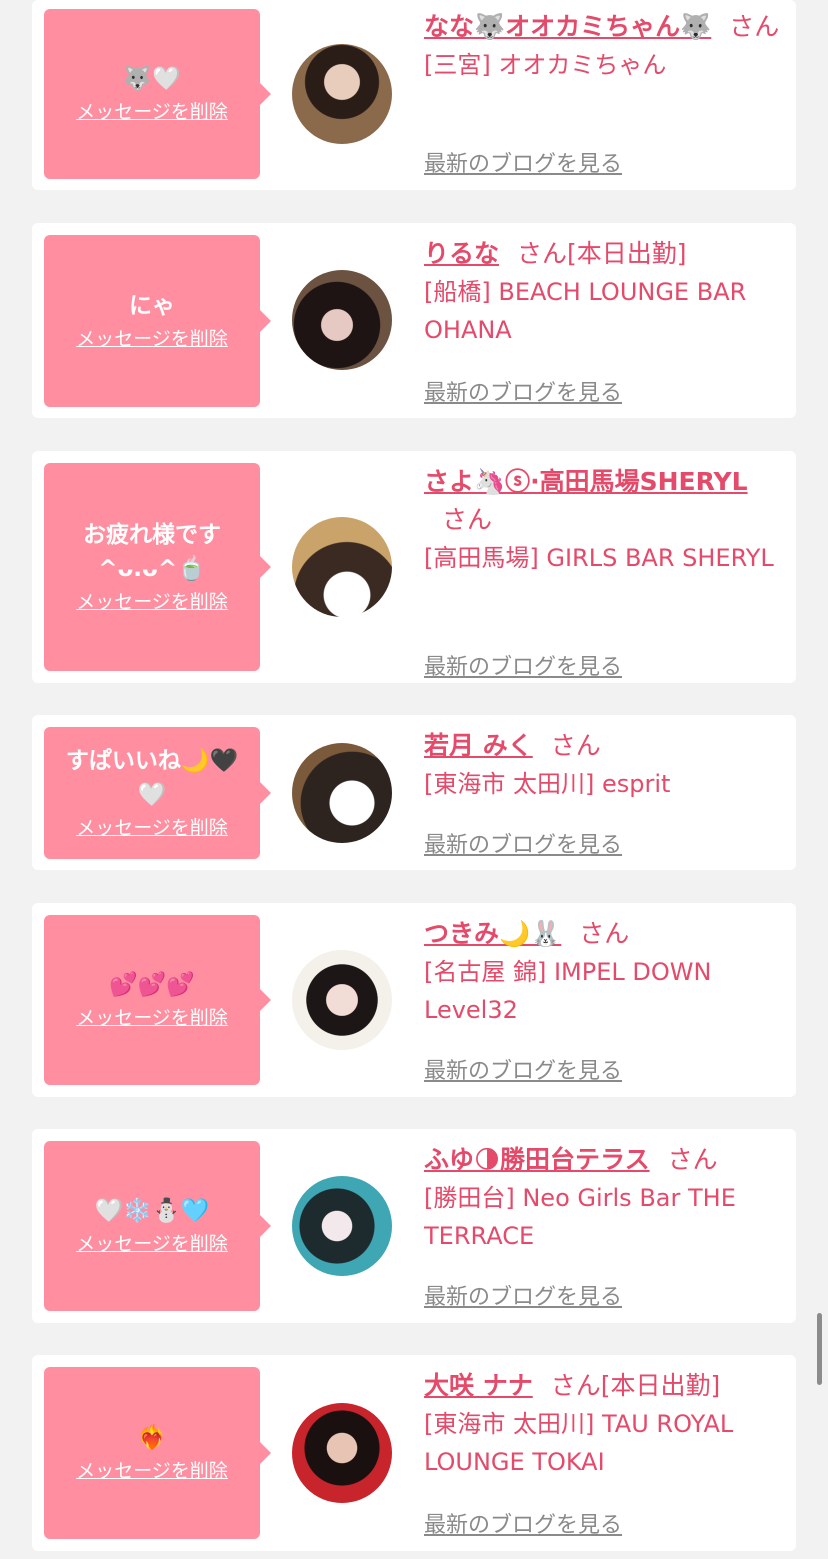  What do you see at coordinates (157, 1453) in the screenshot?
I see `message-bubble: ❤️‍🔥 メッセージを削除` at bounding box center [157, 1453].